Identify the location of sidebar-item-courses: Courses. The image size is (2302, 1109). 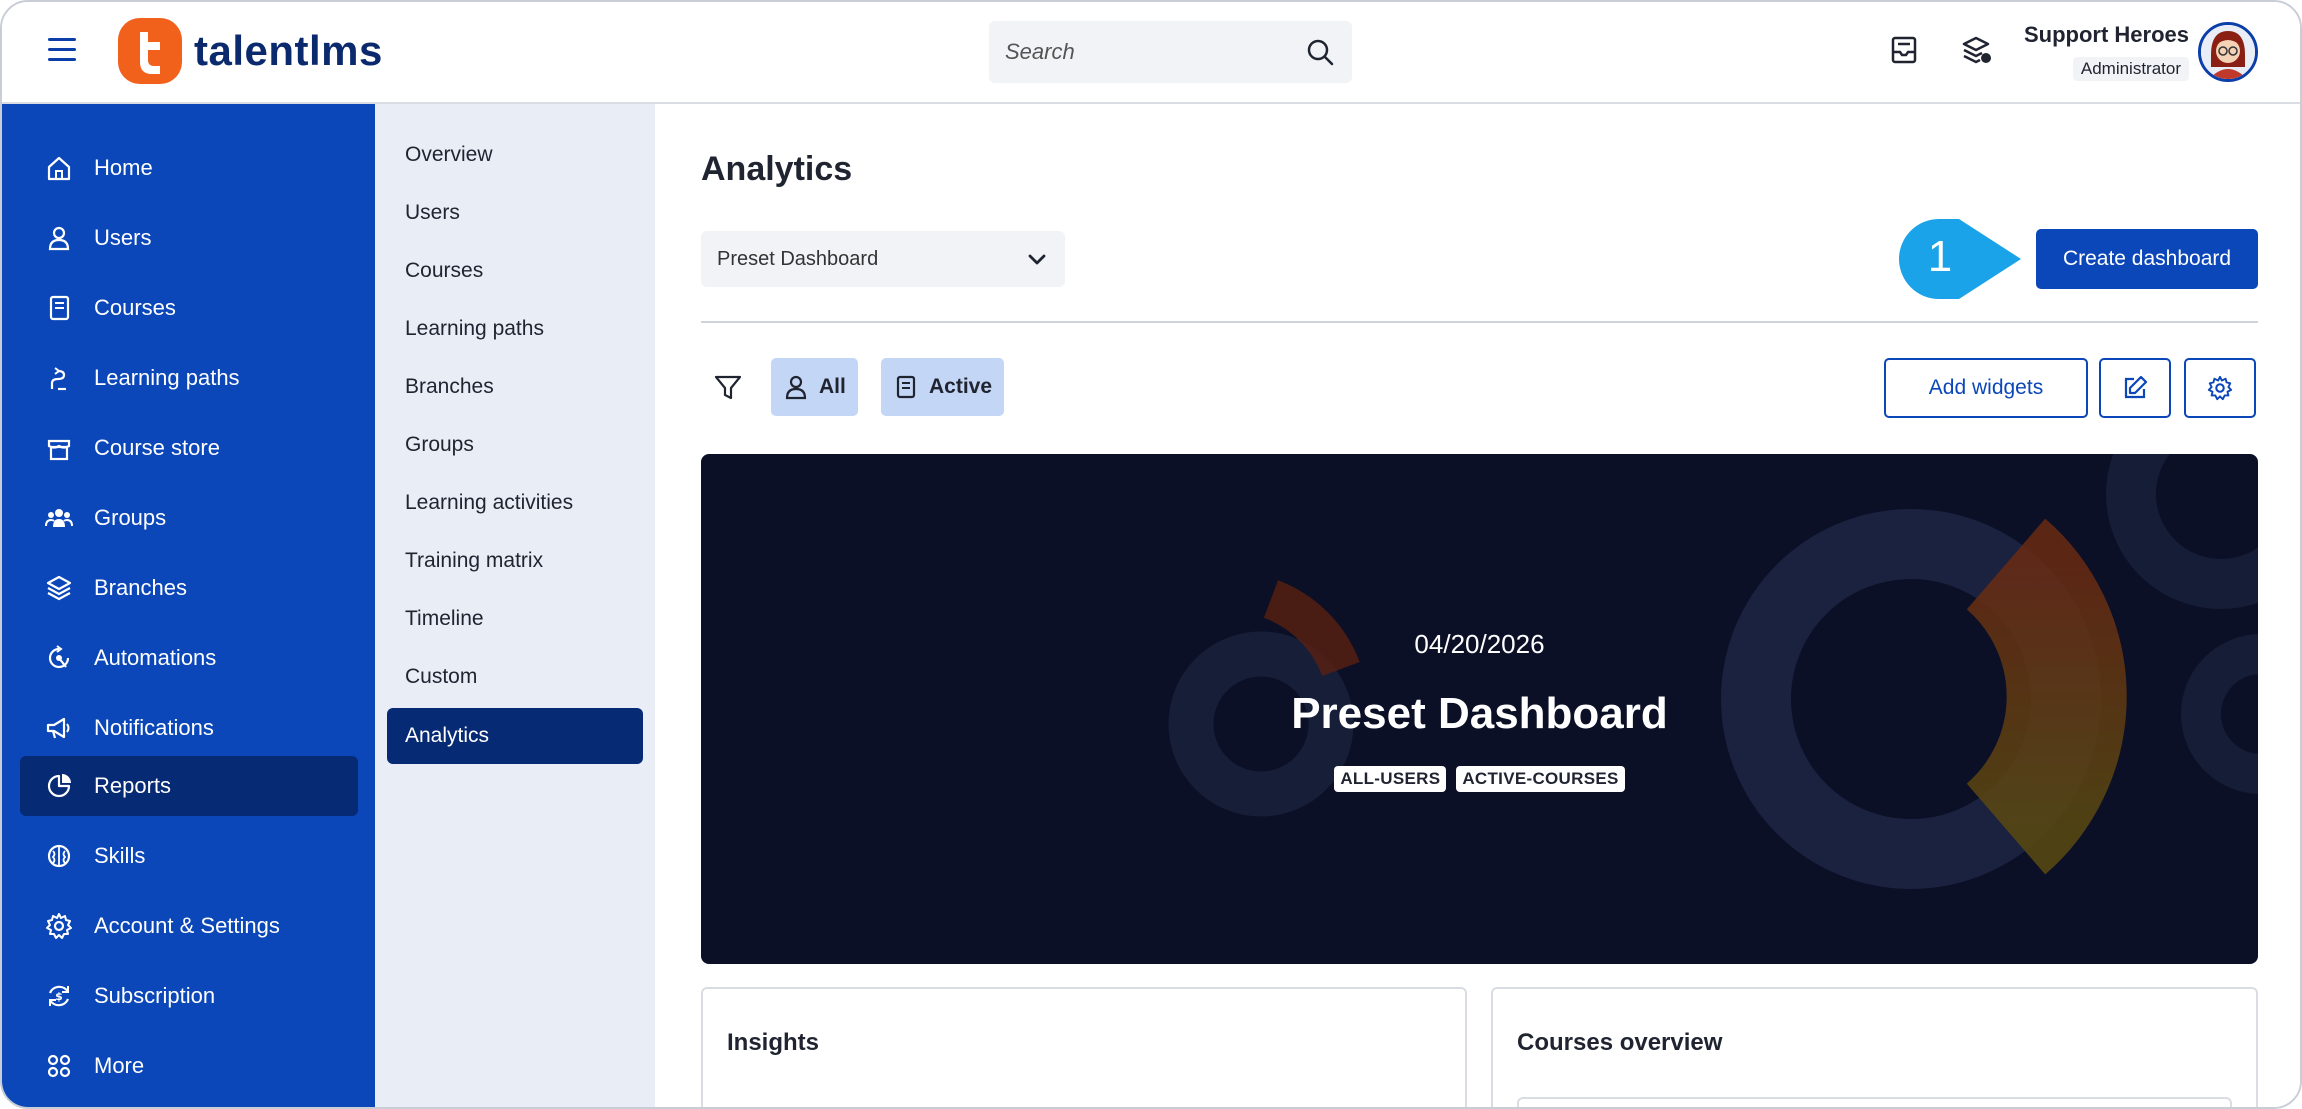
(189, 308).